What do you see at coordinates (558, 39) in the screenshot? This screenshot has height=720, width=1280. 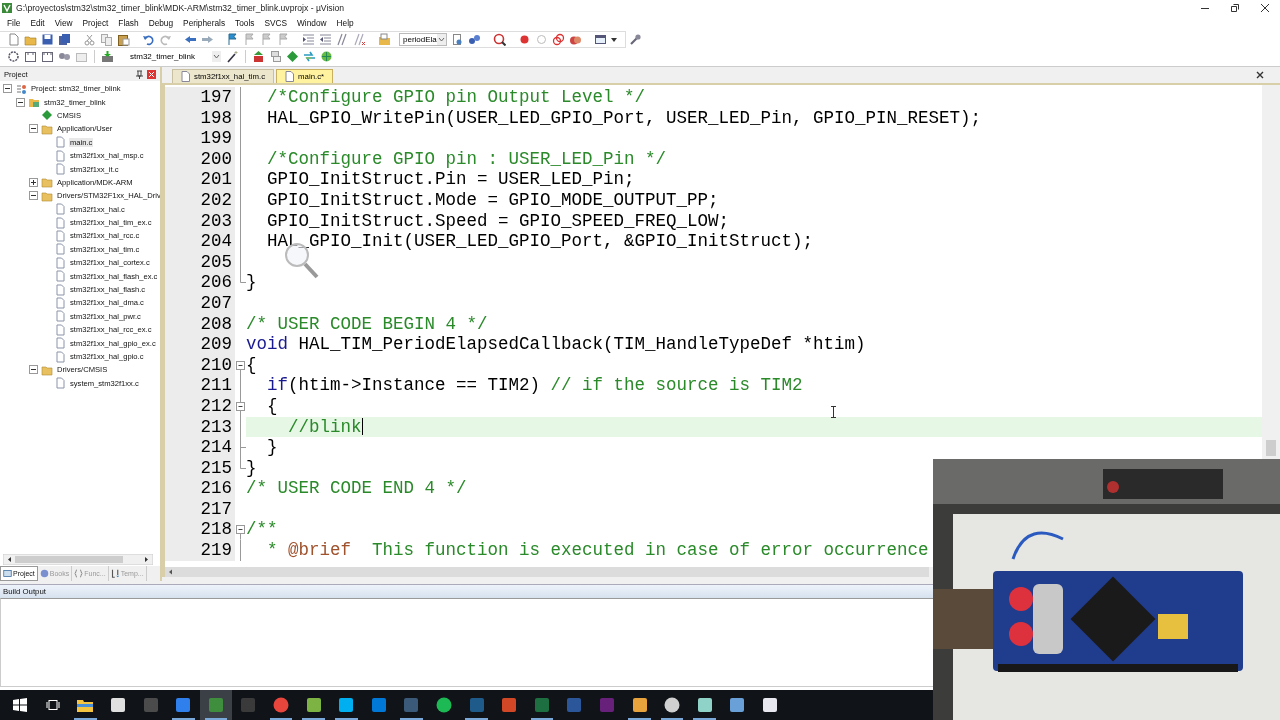 I see `disable-breakpoints-icon` at bounding box center [558, 39].